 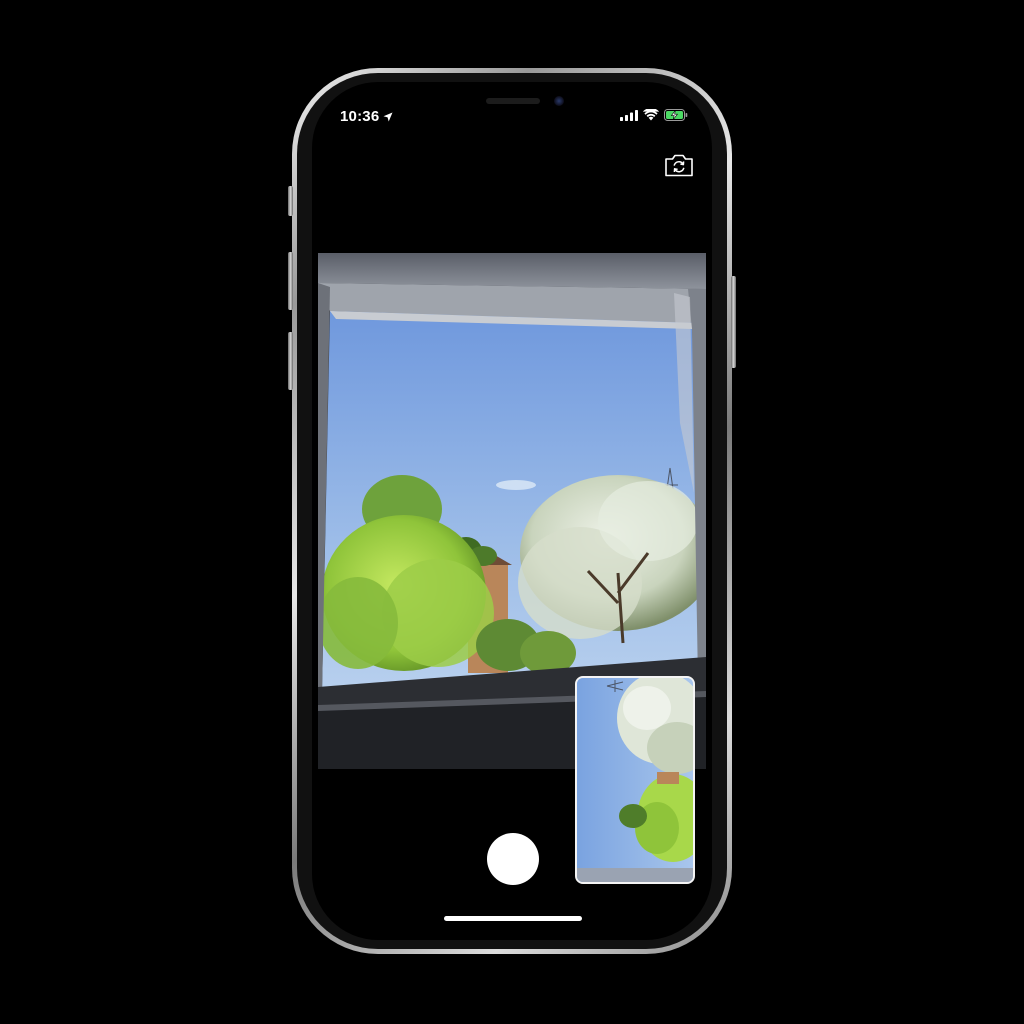 I want to click on front-camera-lens, so click(x=559, y=101).